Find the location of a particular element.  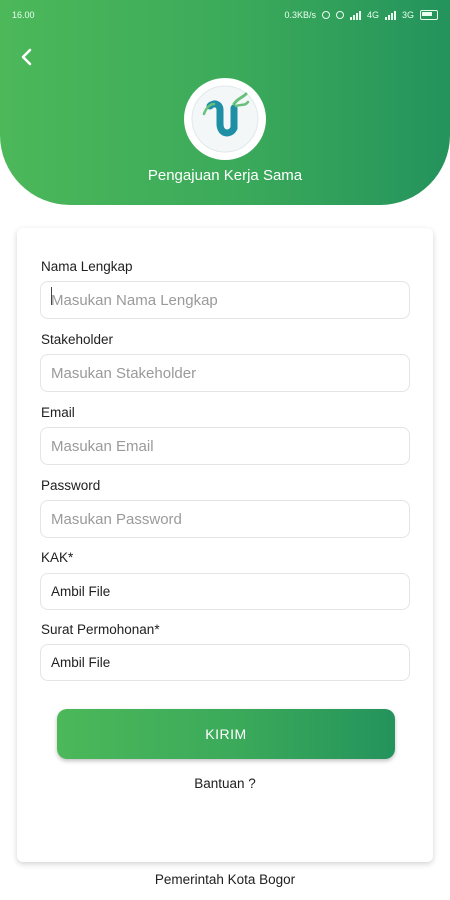

email-label: Email is located at coordinates (58, 412).